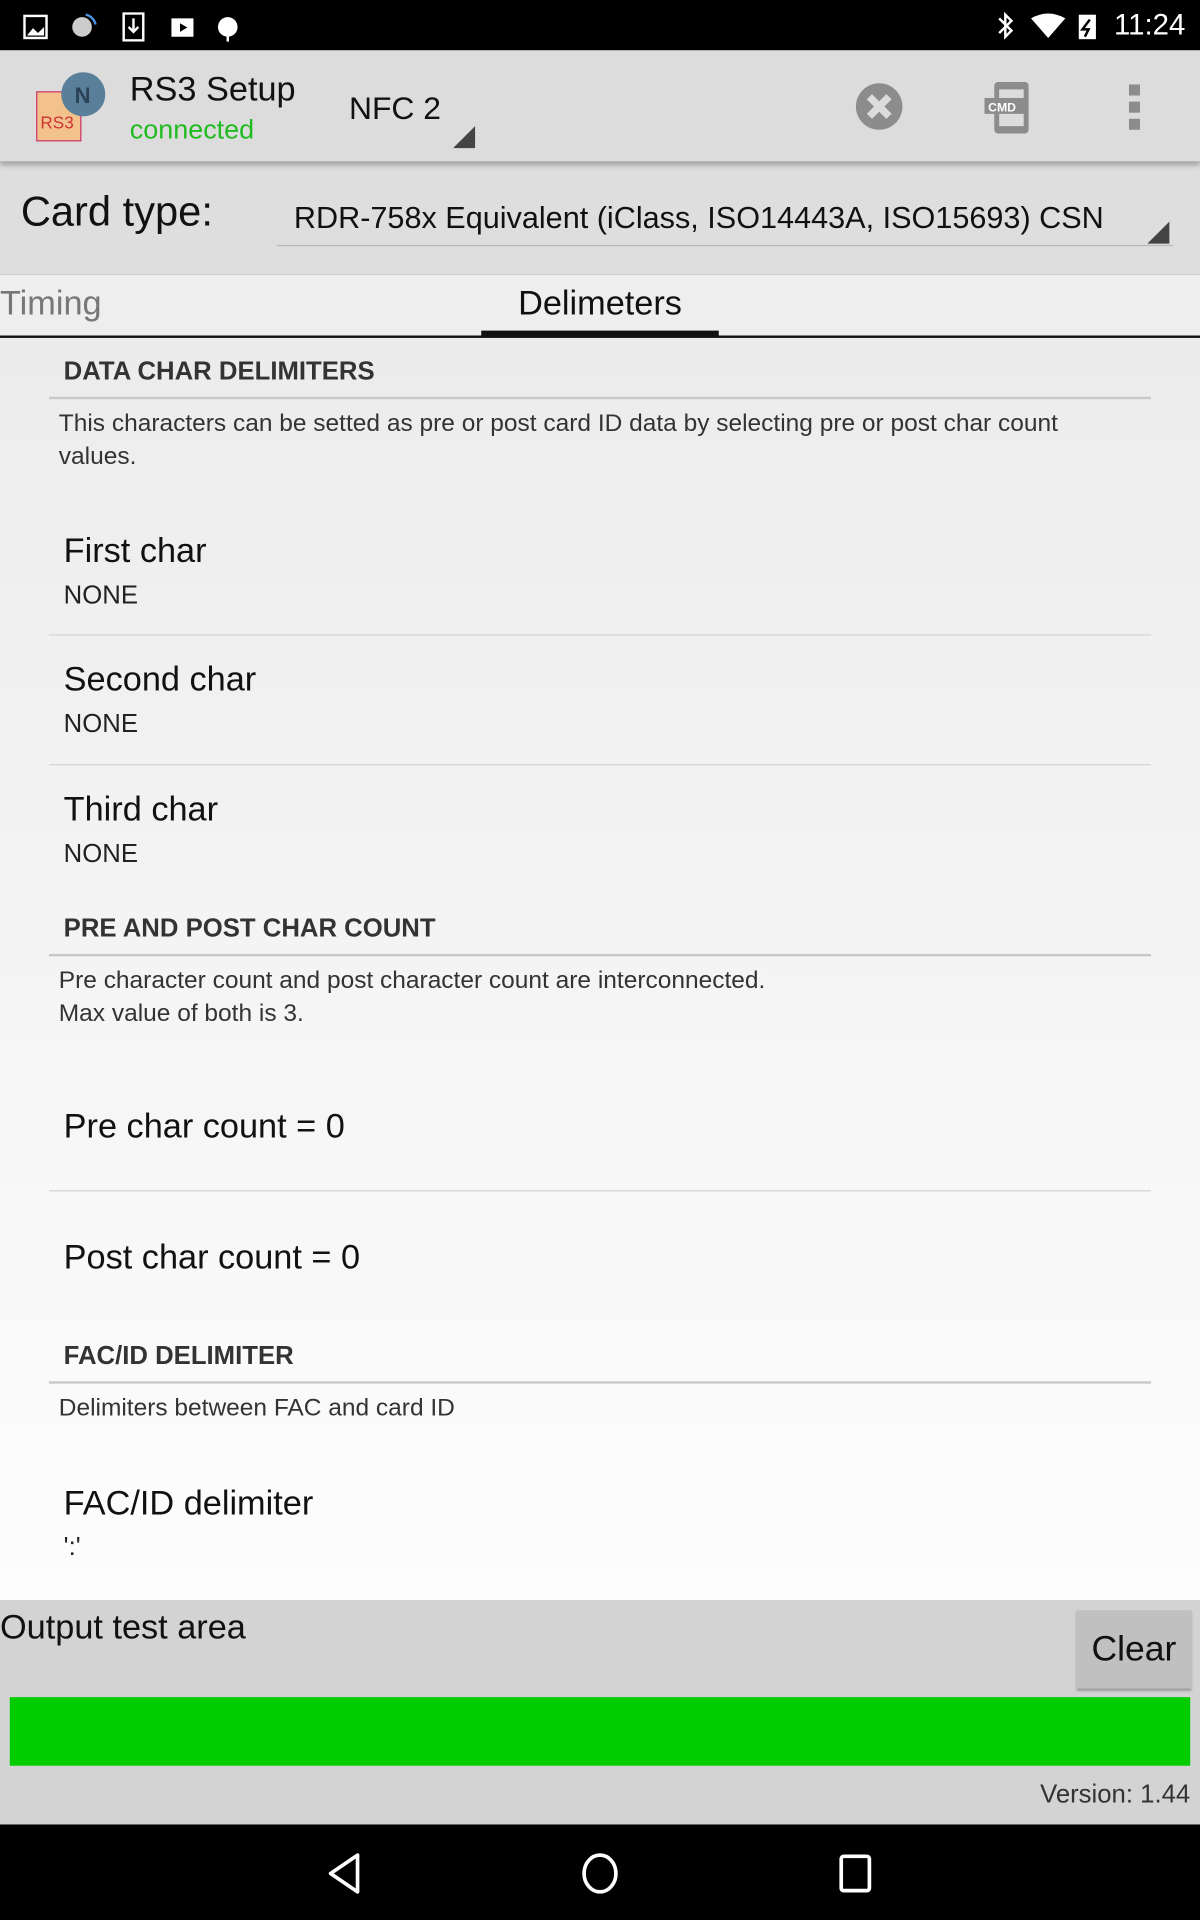 Image resolution: width=1200 pixels, height=1920 pixels. What do you see at coordinates (181, 1014) in the screenshot?
I see `description-line: Max value of both is 3.` at bounding box center [181, 1014].